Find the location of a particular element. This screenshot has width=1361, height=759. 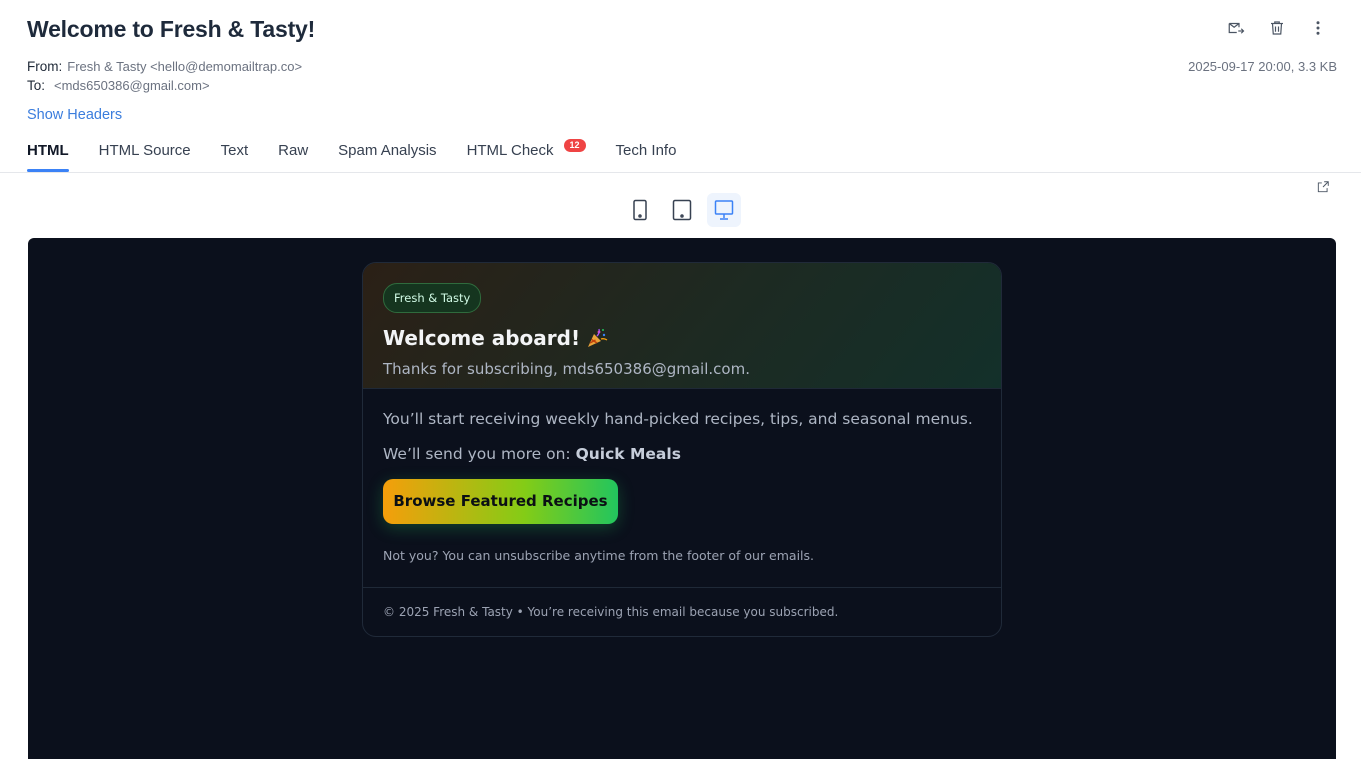

tab-label: HTML Source is located at coordinates (144, 150).